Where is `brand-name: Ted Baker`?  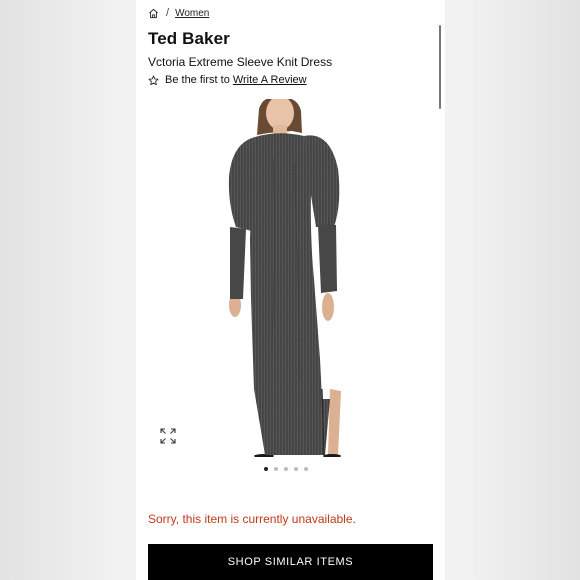
brand-name: Ted Baker is located at coordinates (189, 39).